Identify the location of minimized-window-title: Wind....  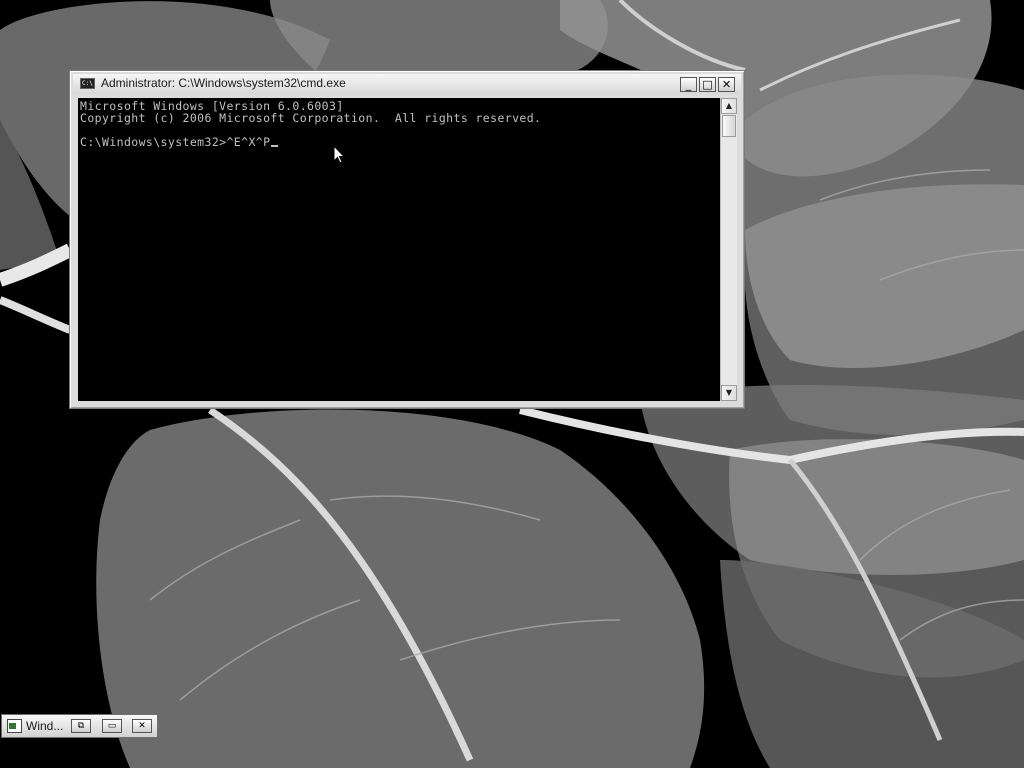
(44, 726).